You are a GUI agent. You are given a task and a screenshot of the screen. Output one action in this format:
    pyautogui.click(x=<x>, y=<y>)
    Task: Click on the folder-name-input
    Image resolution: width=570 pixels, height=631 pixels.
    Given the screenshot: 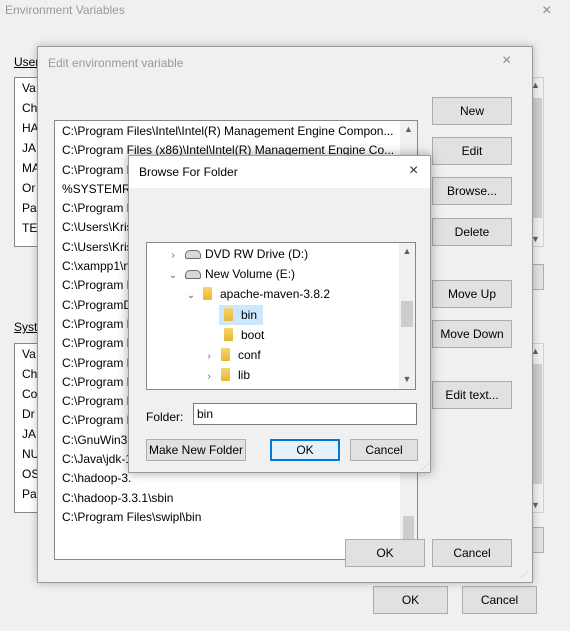 What is the action you would take?
    pyautogui.click(x=305, y=414)
    